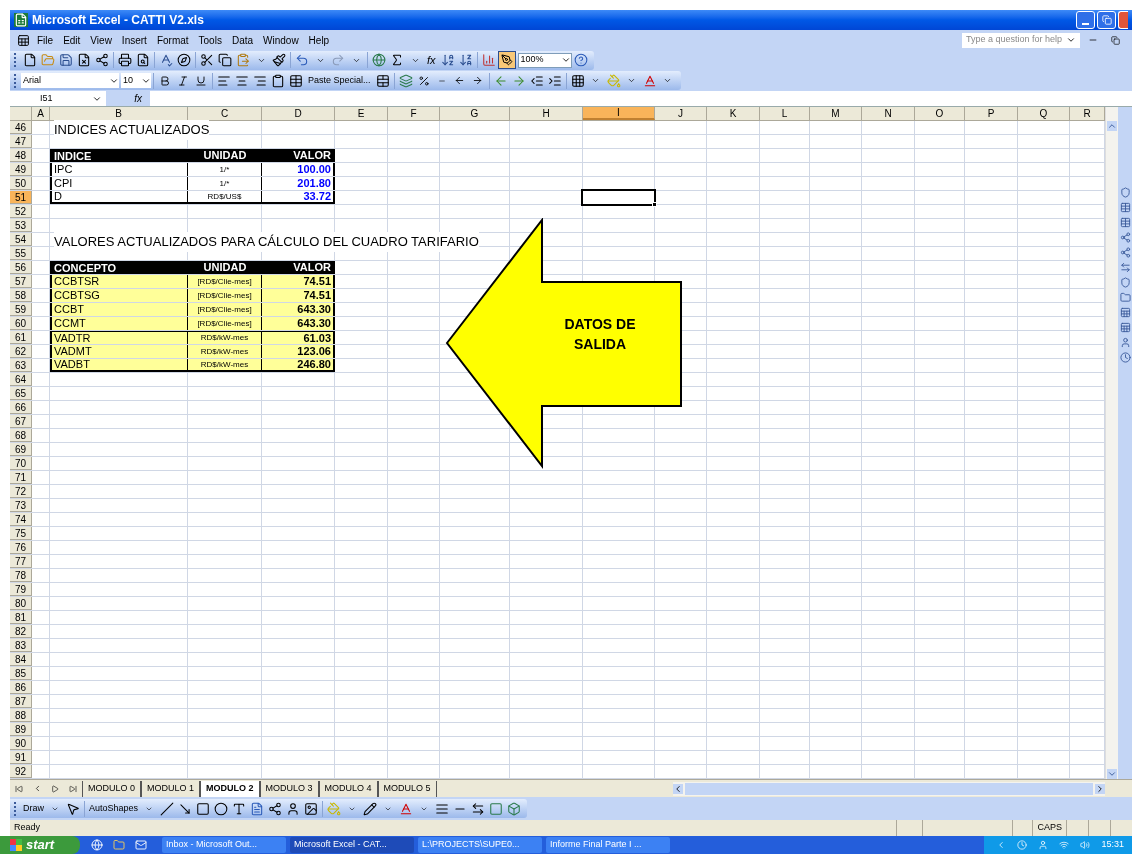 This screenshot has width=1132, height=854. I want to click on column-header: F, so click(414, 113).